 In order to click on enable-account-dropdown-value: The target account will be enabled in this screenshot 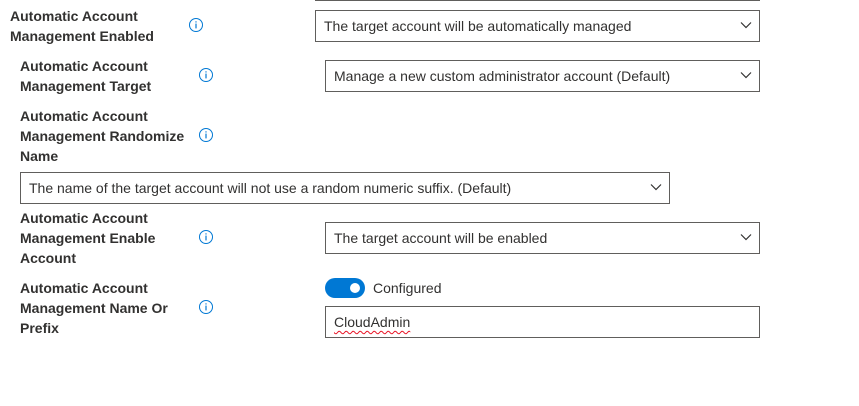, I will do `click(441, 238)`.